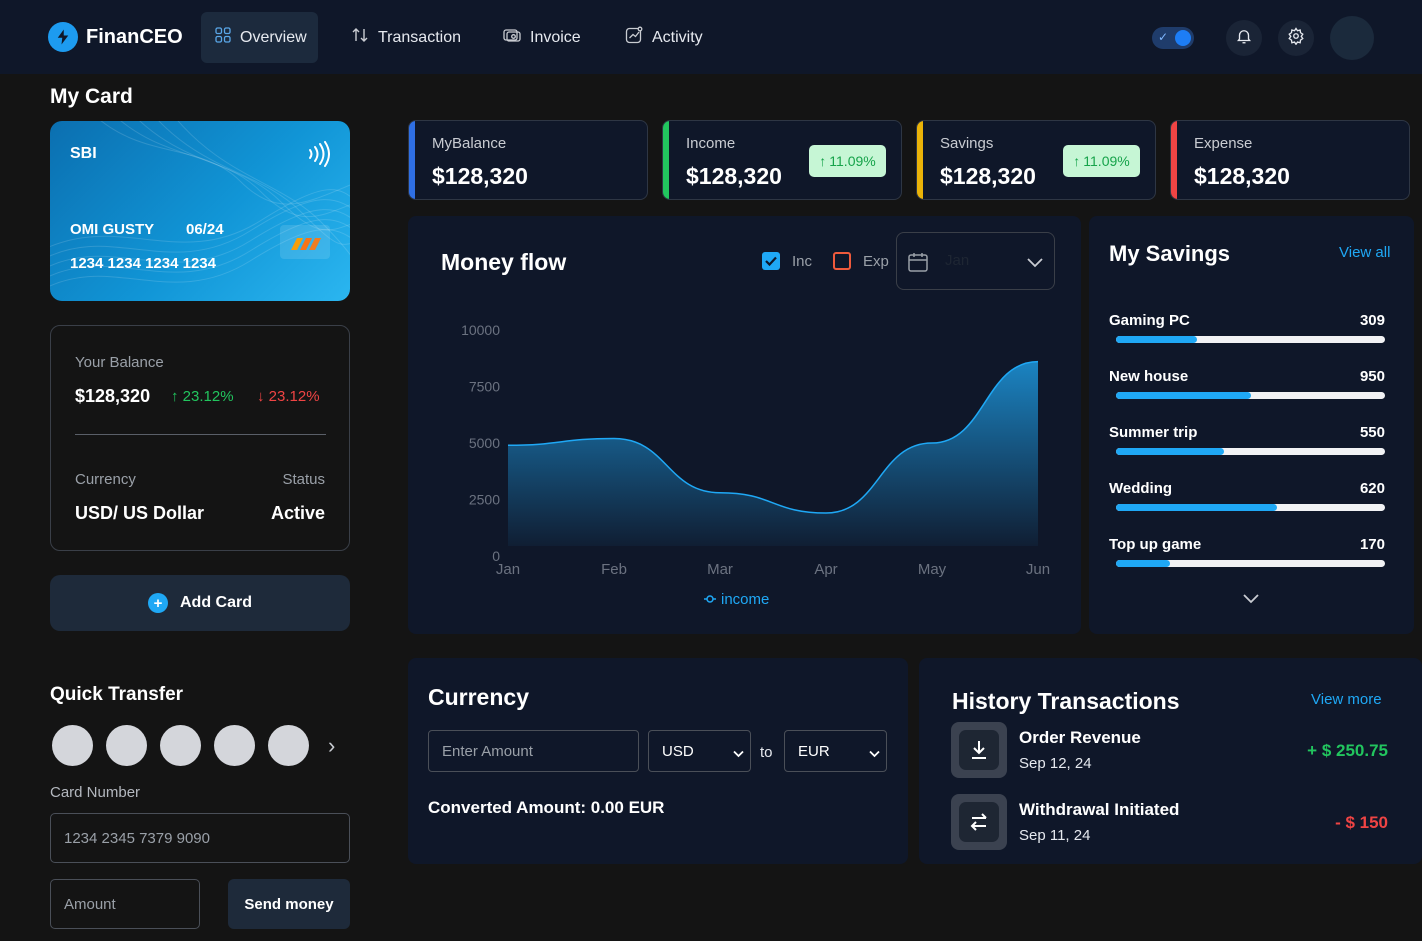 This screenshot has height=941, width=1422. I want to click on balance-change-down: ↓ 23.12%, so click(288, 396).